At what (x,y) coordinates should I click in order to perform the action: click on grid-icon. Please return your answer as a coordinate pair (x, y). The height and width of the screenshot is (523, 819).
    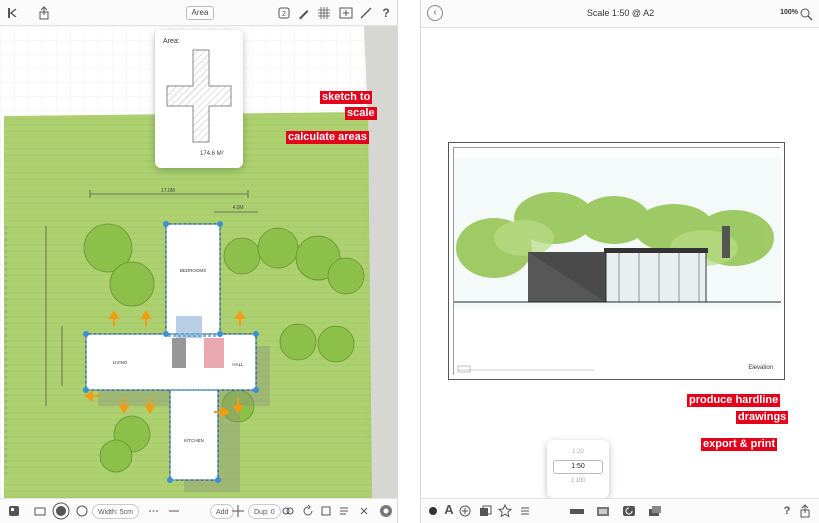
    Looking at the image, I should click on (324, 13).